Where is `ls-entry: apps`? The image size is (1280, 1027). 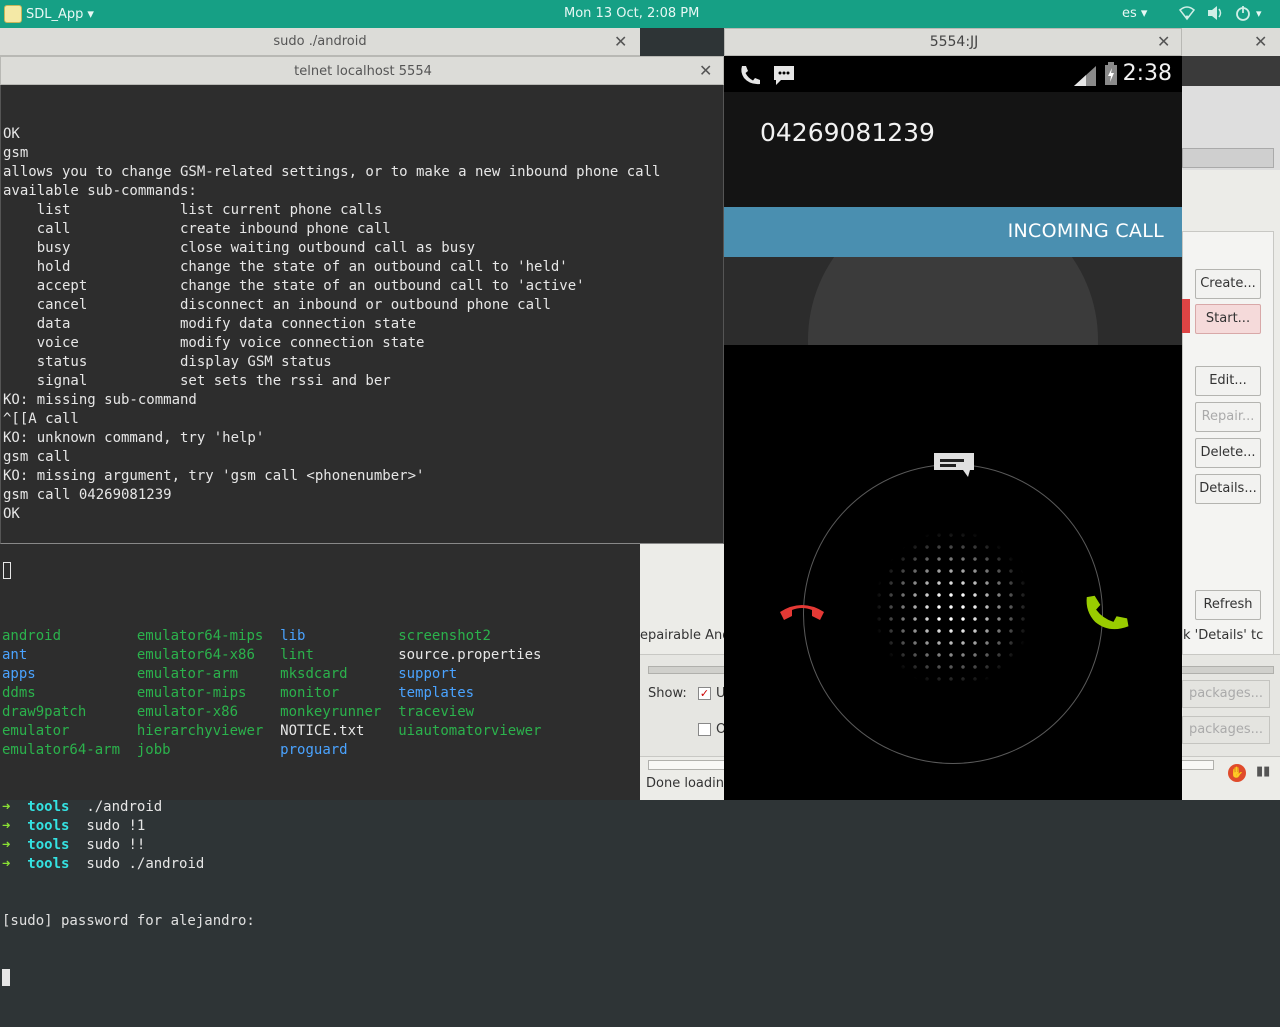 ls-entry: apps is located at coordinates (19, 674).